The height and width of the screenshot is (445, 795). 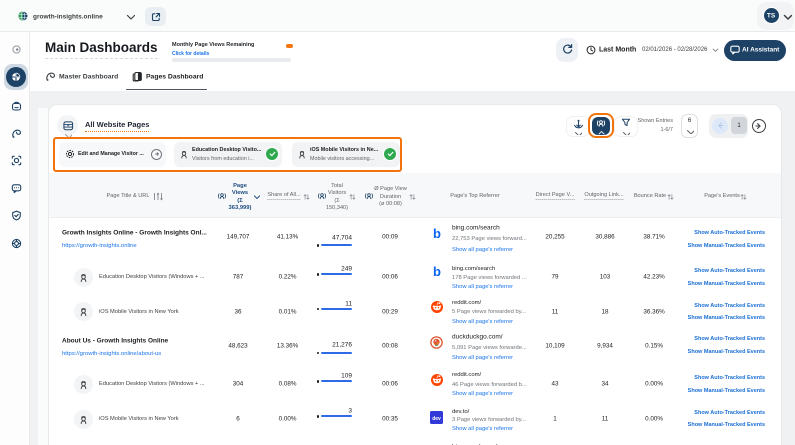 What do you see at coordinates (436, 419) in the screenshot?
I see `svg-text: dev` at bounding box center [436, 419].